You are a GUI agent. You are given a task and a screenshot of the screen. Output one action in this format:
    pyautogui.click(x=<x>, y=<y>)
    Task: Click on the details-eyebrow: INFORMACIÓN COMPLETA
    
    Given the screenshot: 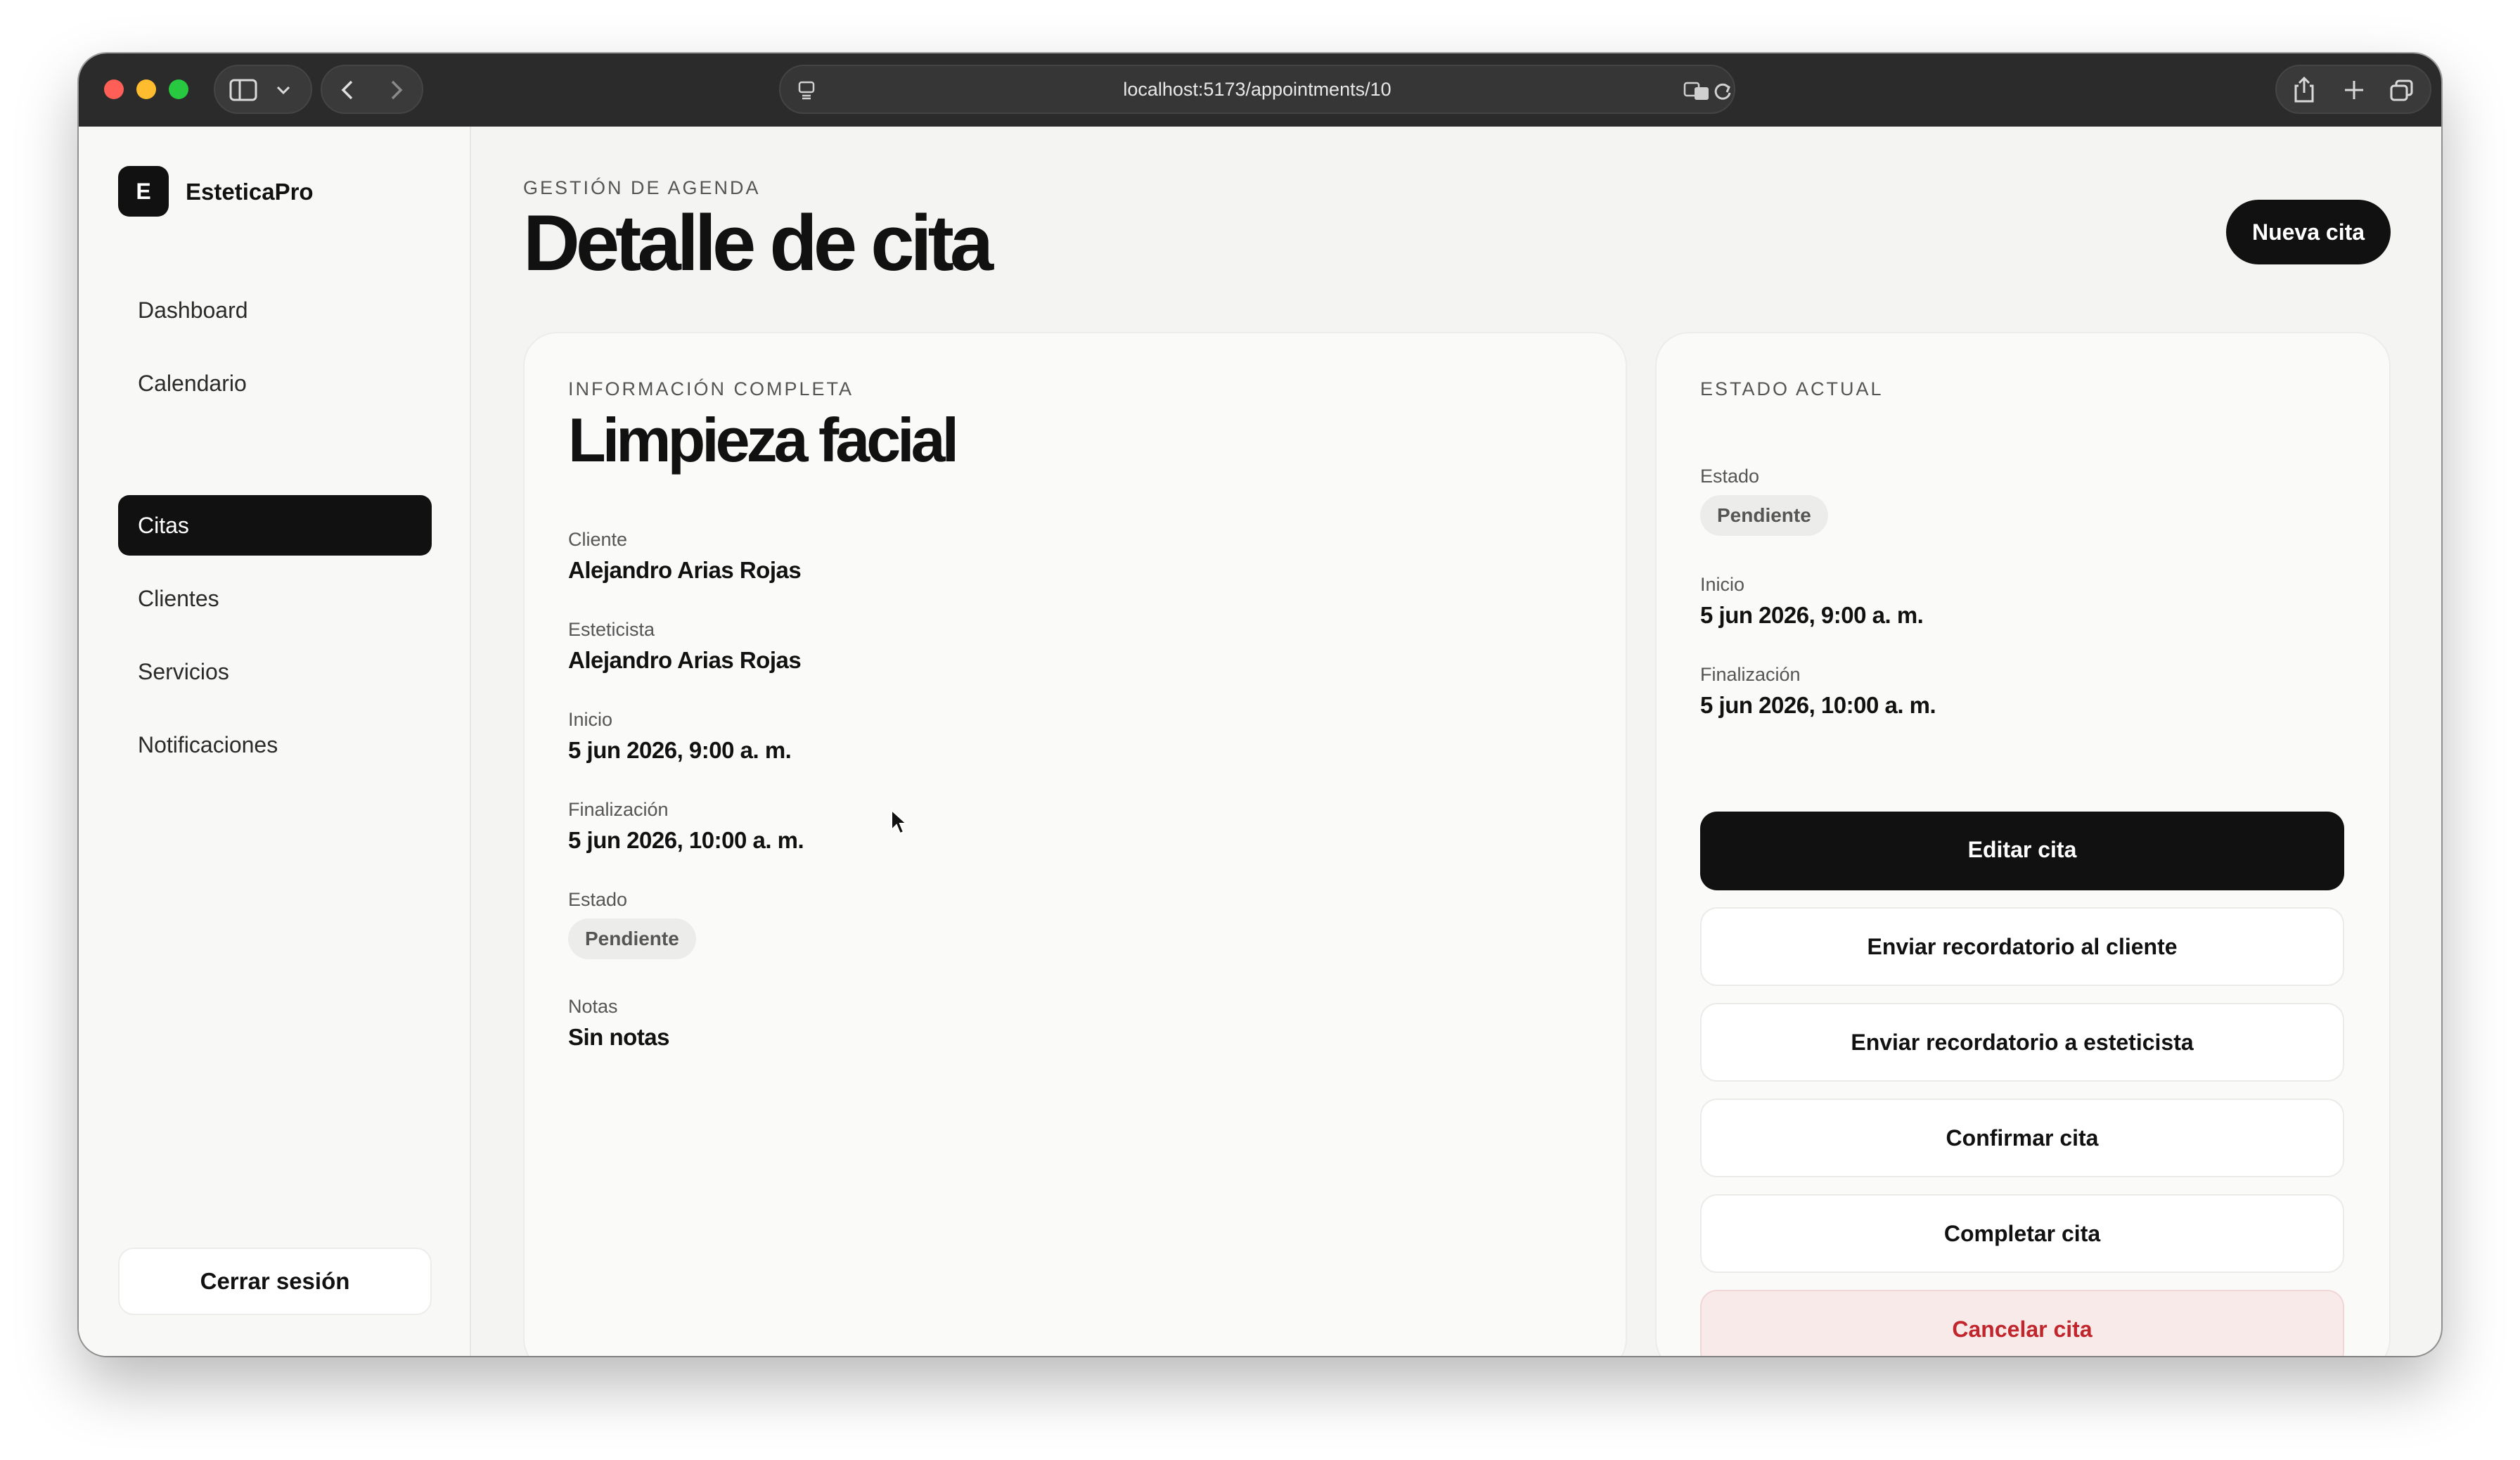 What is the action you would take?
    pyautogui.click(x=711, y=388)
    